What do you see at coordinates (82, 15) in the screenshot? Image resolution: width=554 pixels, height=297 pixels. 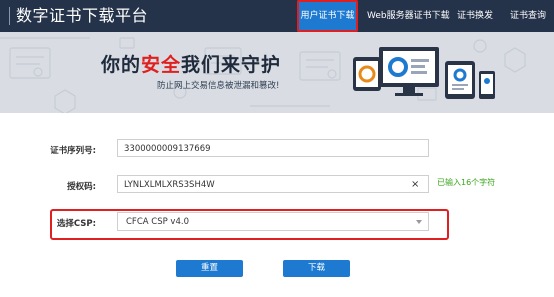 I see `app-title: 数字证书下载平台` at bounding box center [82, 15].